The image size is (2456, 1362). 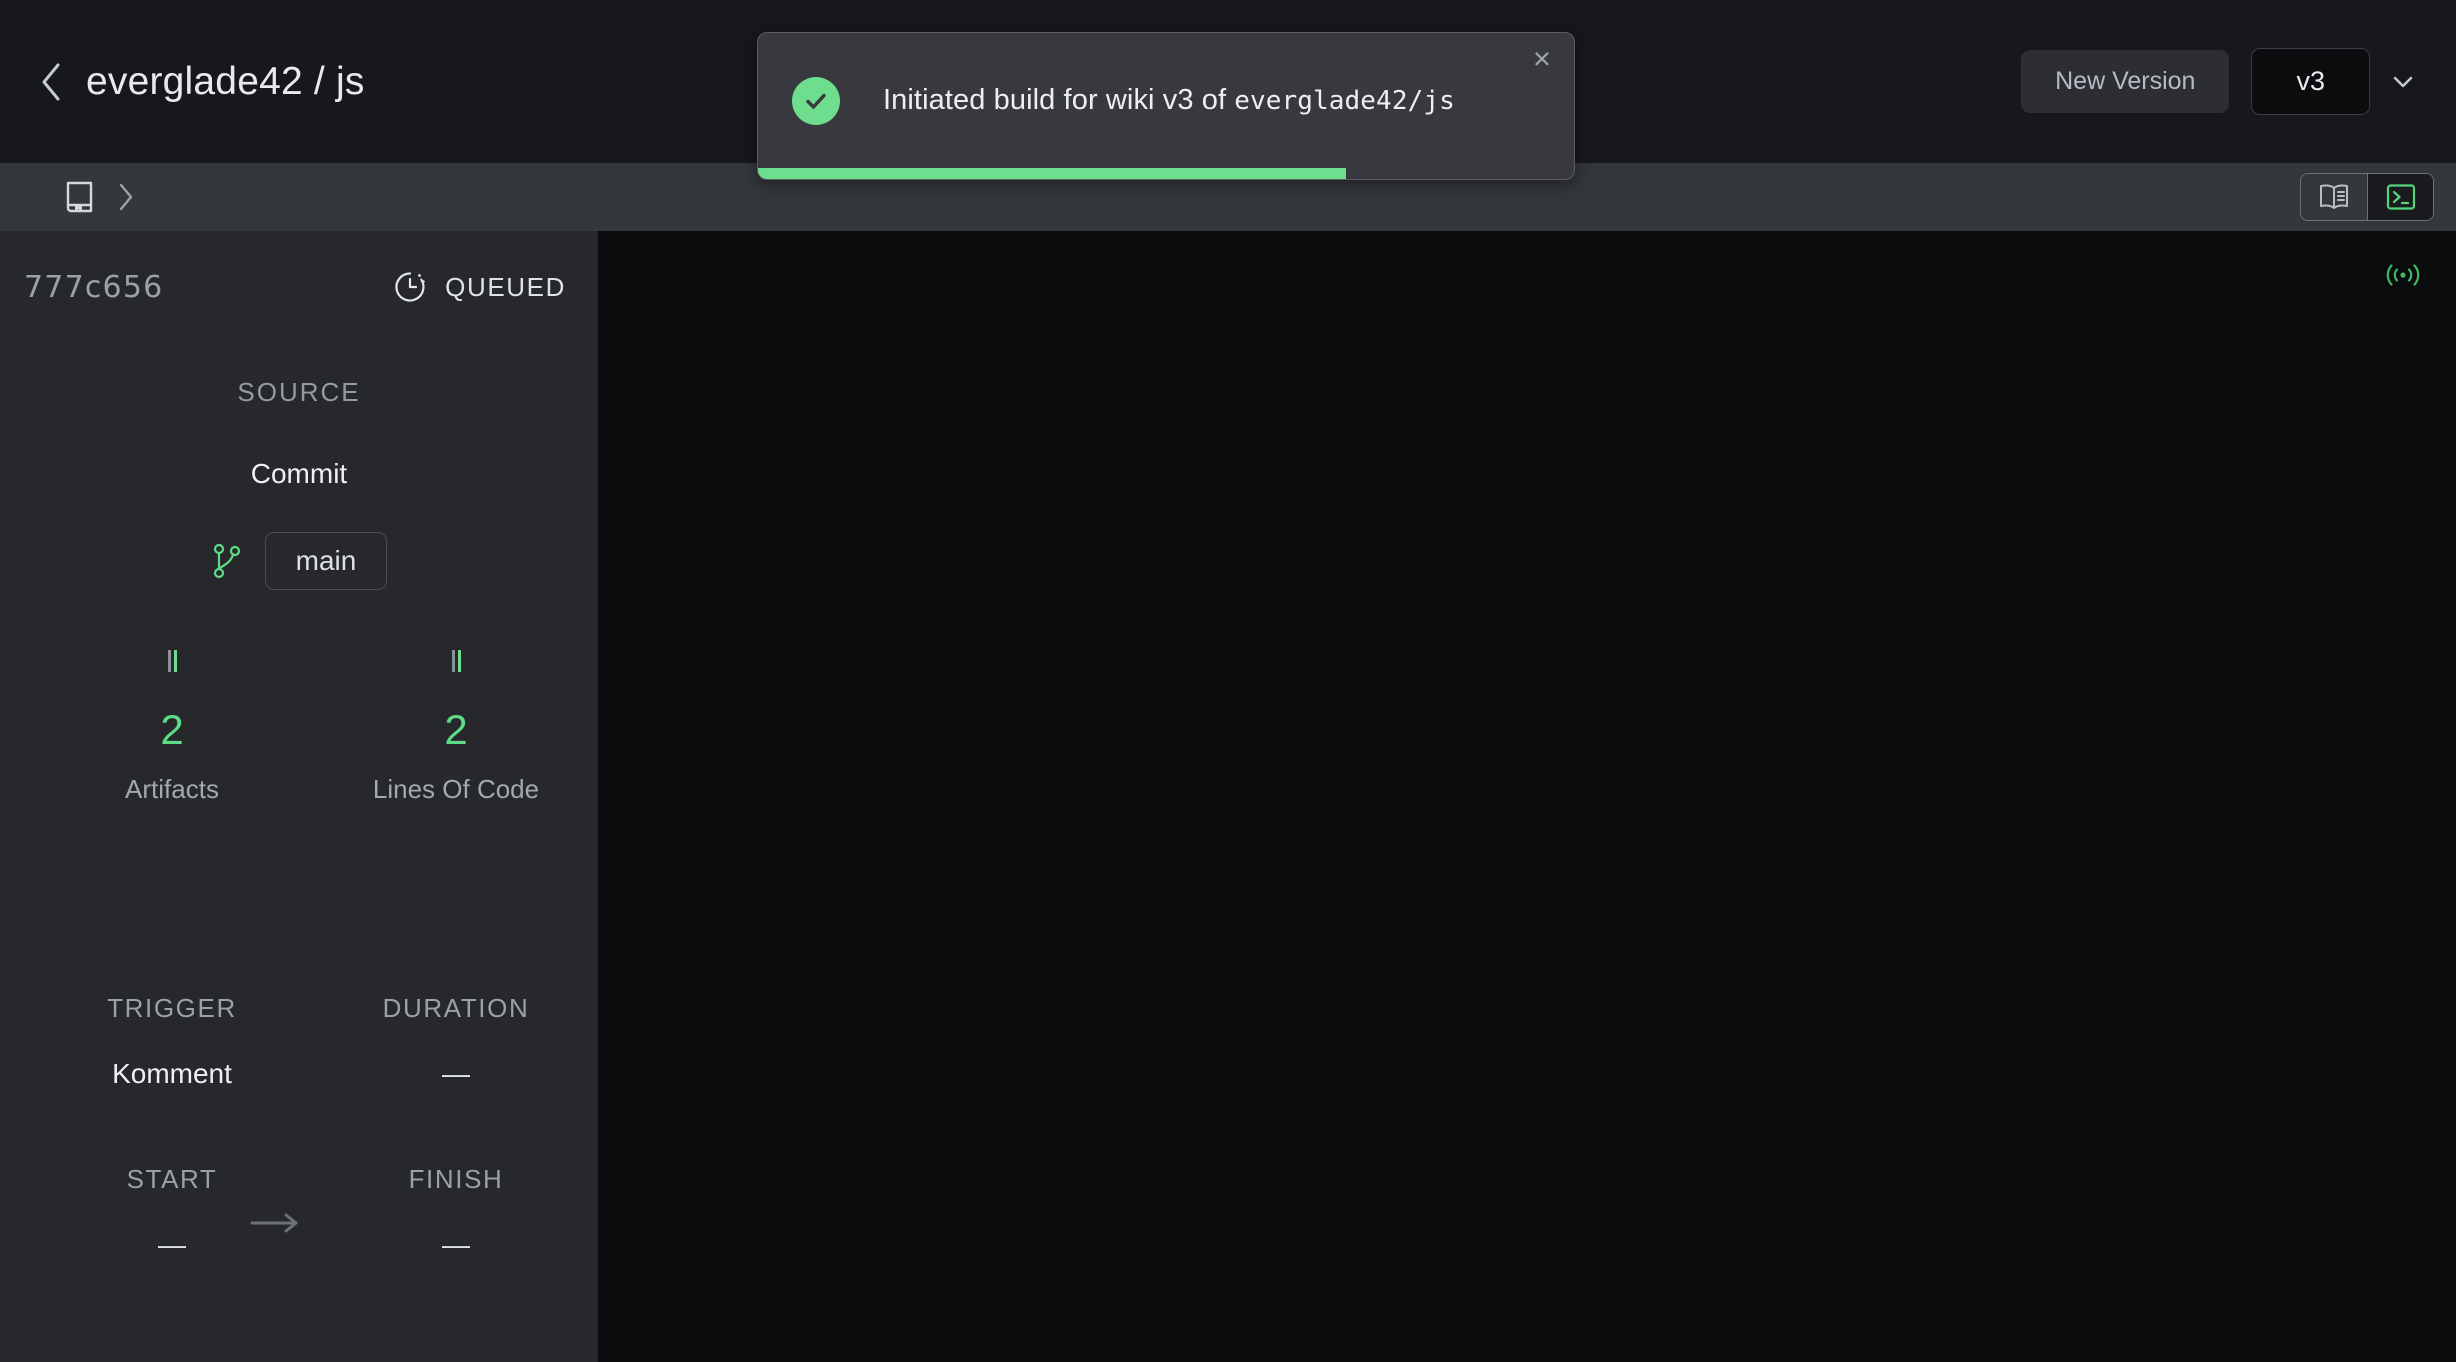 I want to click on view-toggle-group, so click(x=2367, y=197).